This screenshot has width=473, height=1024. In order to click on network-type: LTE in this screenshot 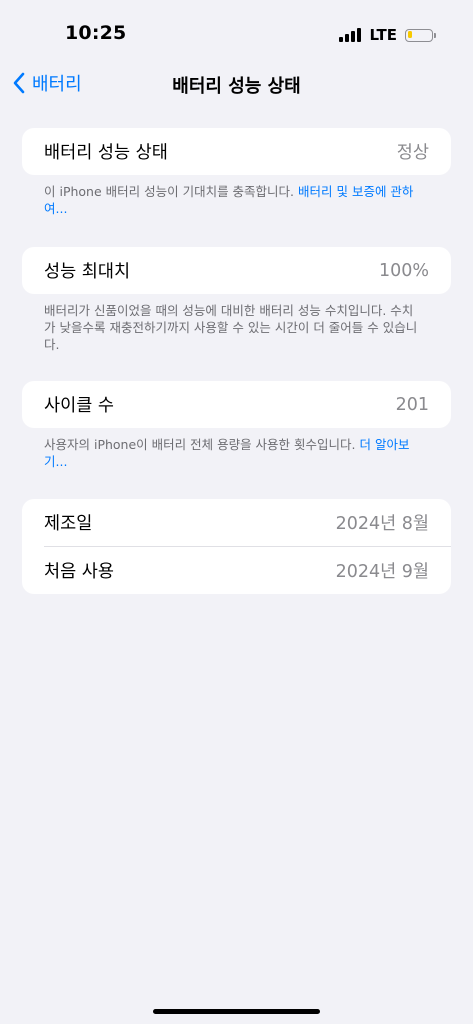, I will do `click(383, 35)`.